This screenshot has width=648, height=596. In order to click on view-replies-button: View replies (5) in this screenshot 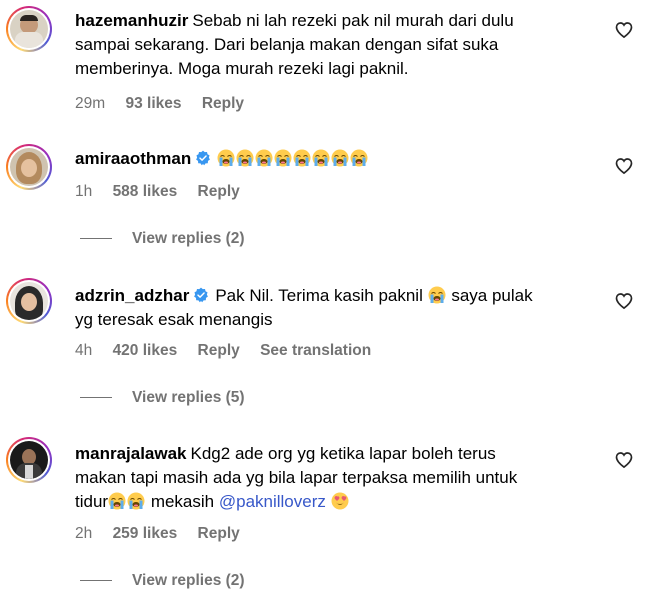, I will do `click(162, 398)`.